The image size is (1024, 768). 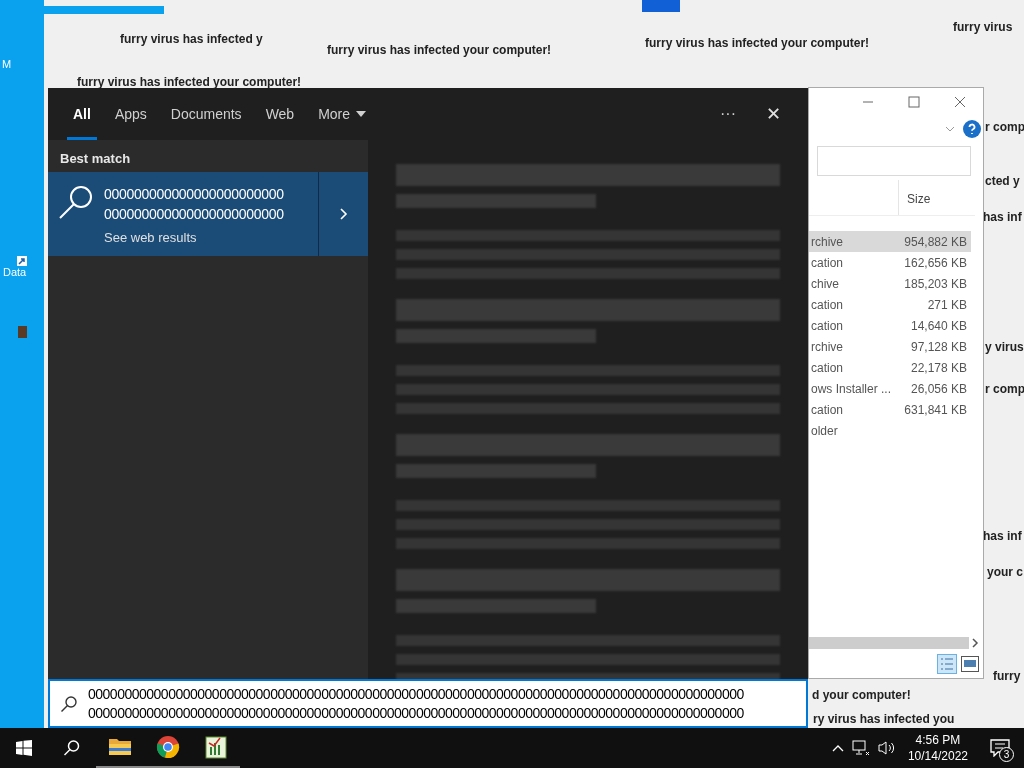 What do you see at coordinates (939, 368) in the screenshot?
I see `file-size: 22,178 KB` at bounding box center [939, 368].